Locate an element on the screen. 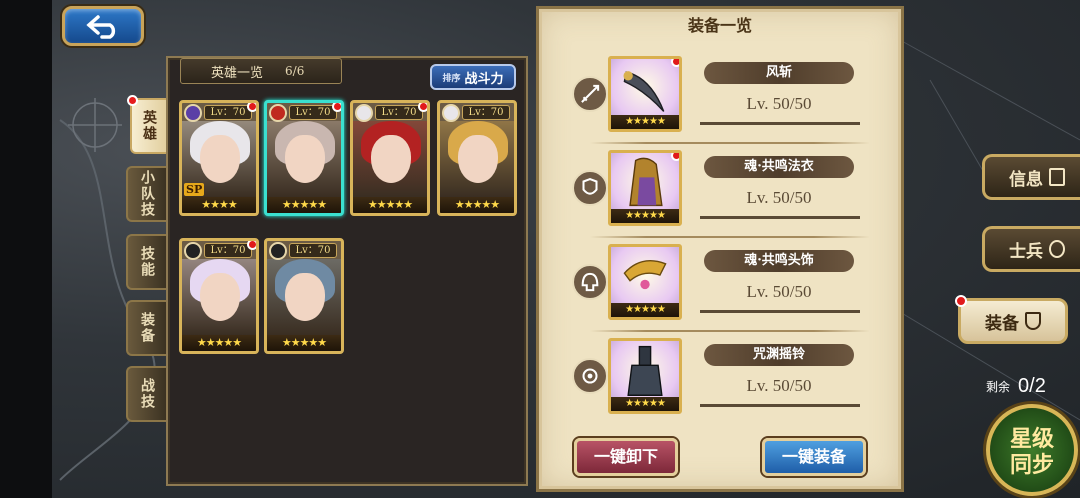  hero-card: Lv：70 SP ★★★★ is located at coordinates (219, 158).